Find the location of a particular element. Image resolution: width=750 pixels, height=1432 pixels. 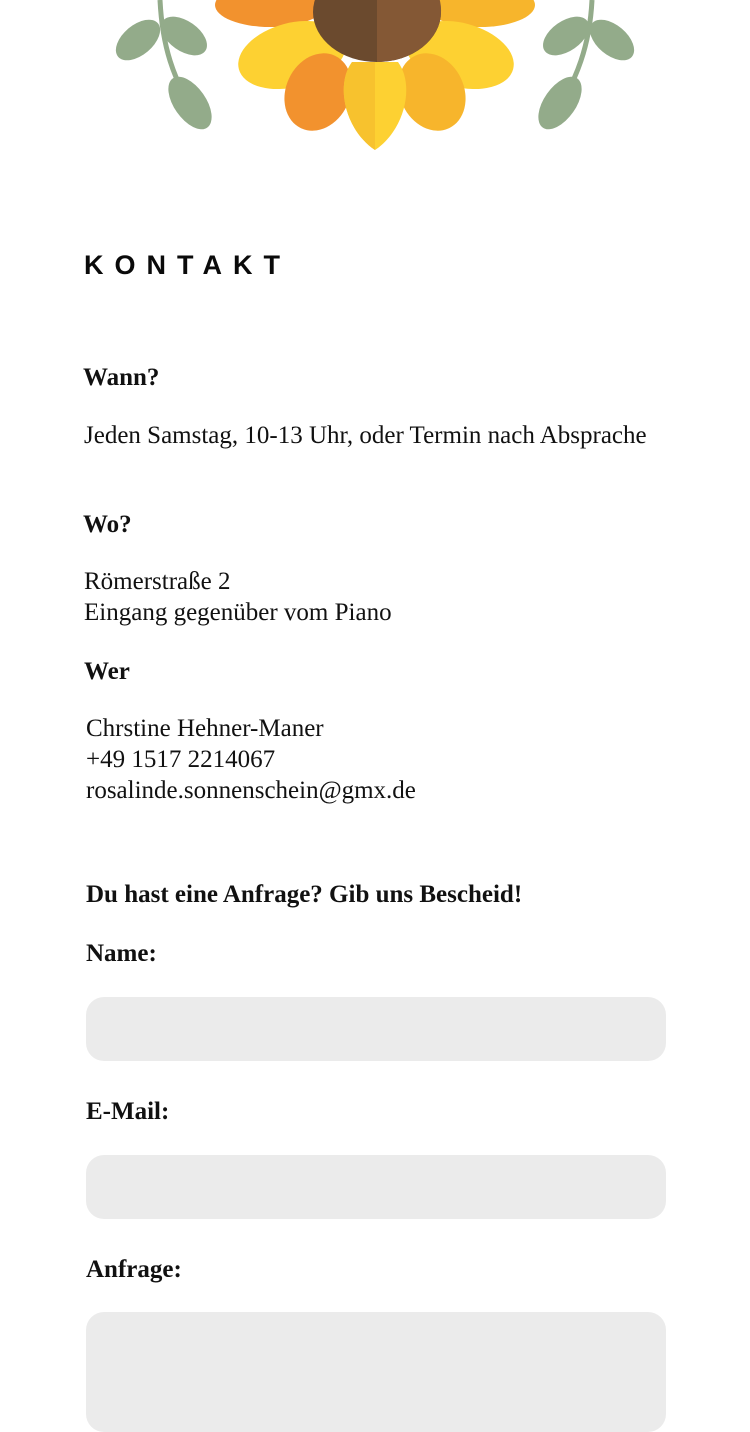

contact-name: Chrstine Hehner-Maner is located at coordinates (205, 728).